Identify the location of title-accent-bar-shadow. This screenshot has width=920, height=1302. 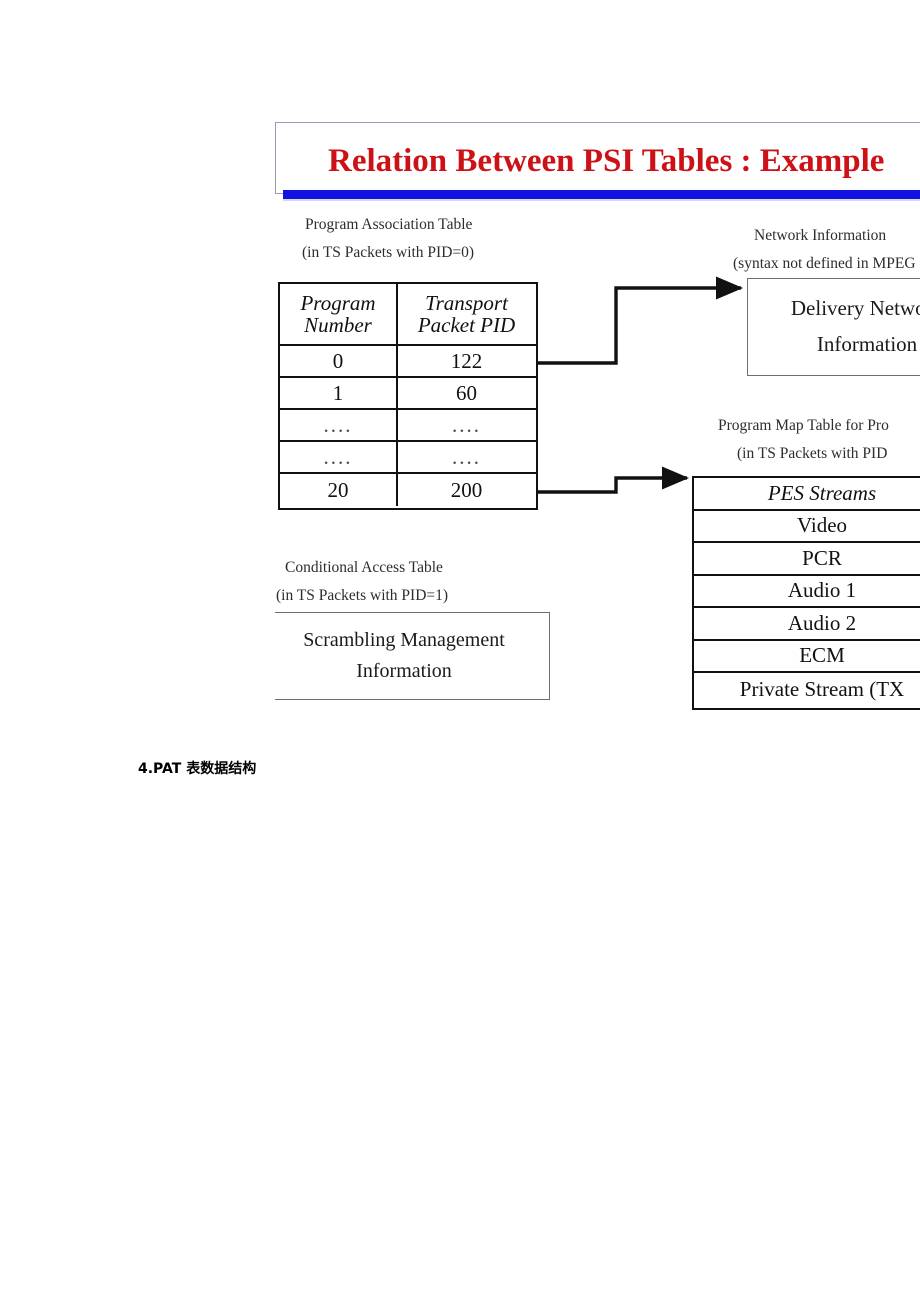
(601, 200).